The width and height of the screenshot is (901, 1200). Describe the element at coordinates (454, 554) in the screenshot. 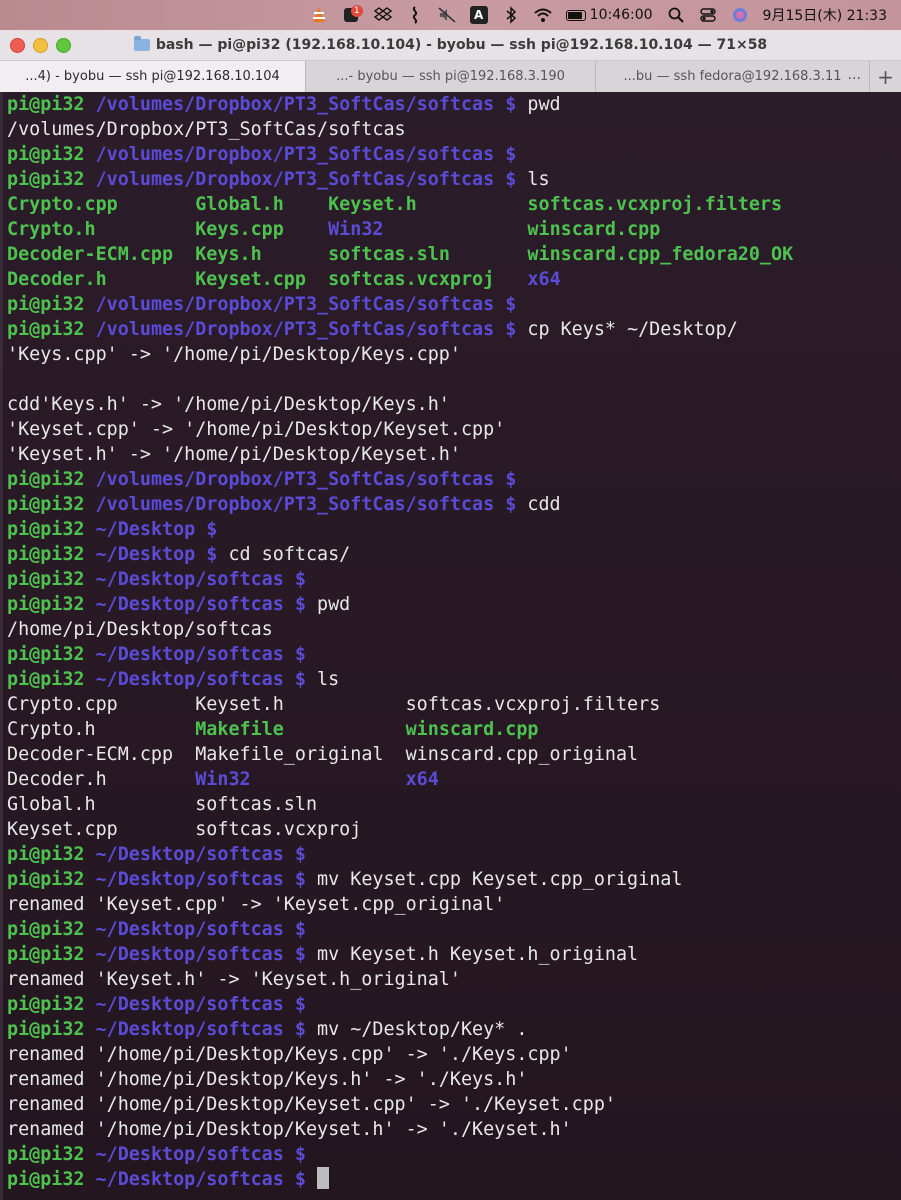

I see `terminal-line: pi@pi32 ~/Desktop $ cd softcas/` at that location.